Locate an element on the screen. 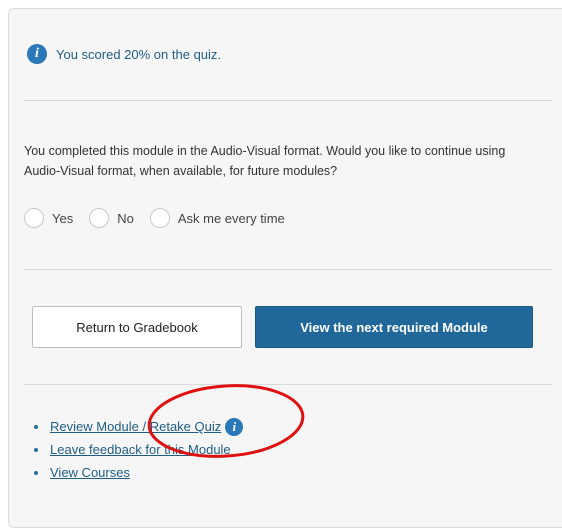  radio-option-ask: Ask me every time is located at coordinates (217, 218).